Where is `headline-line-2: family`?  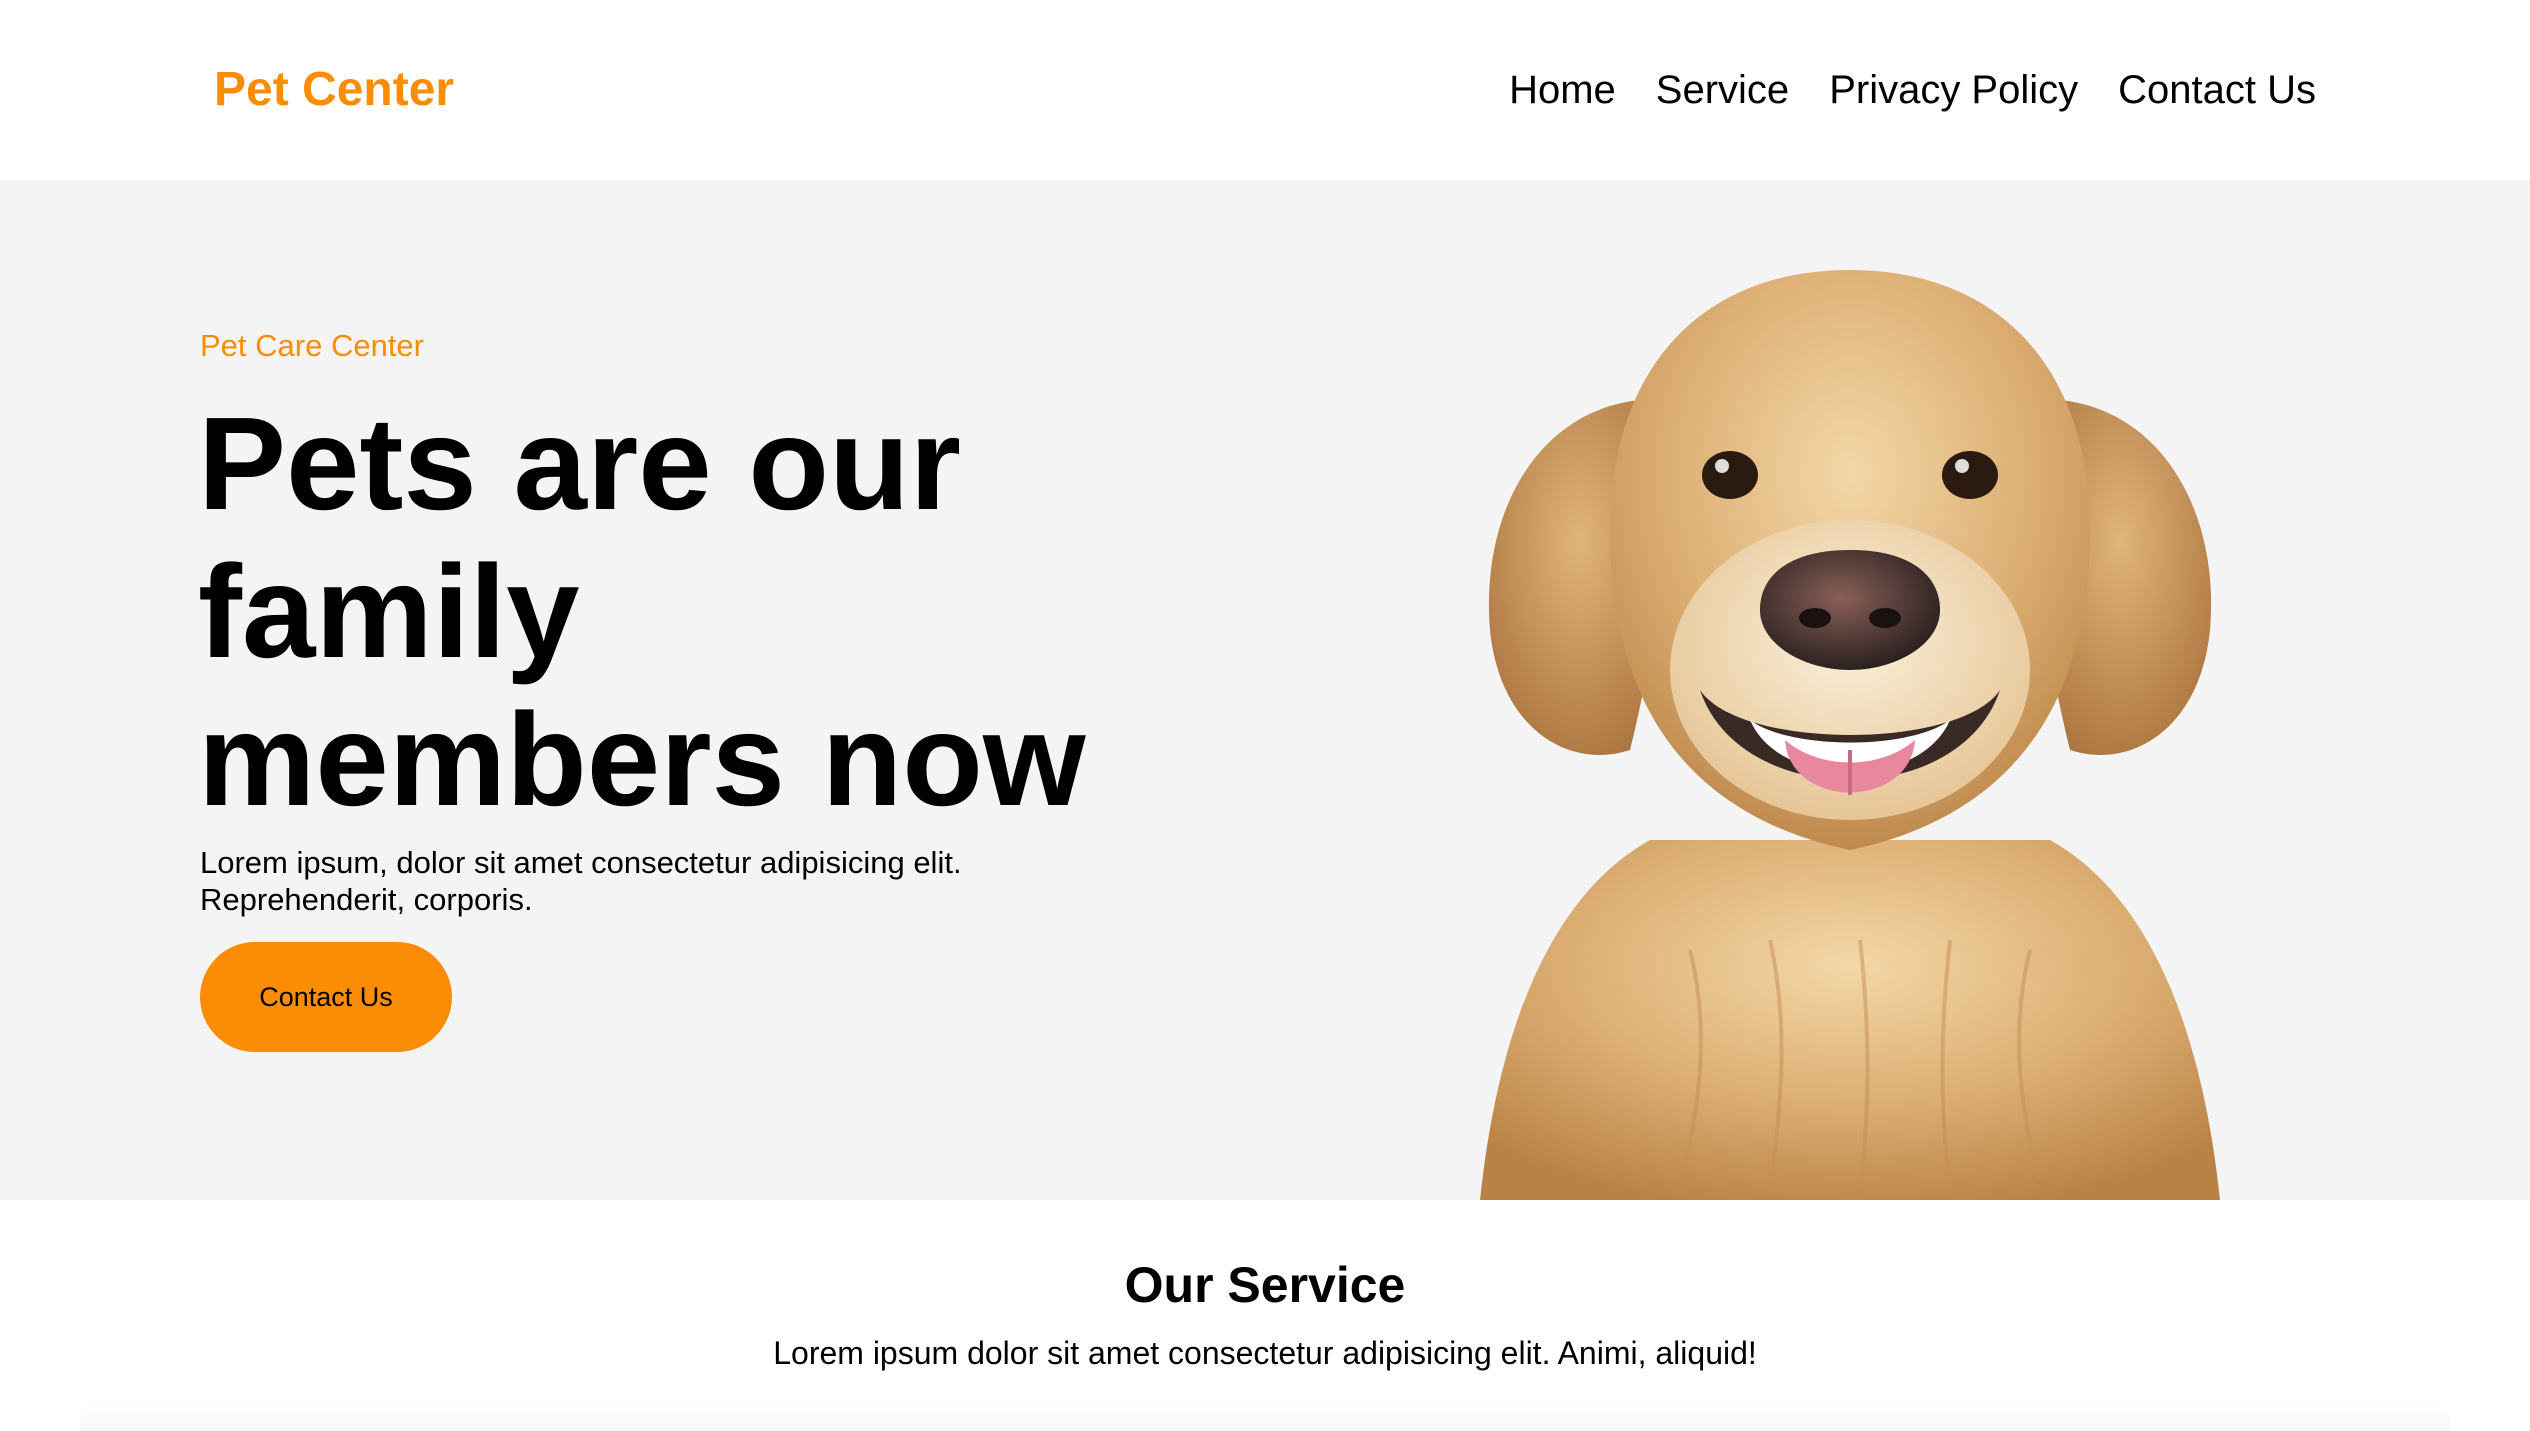 headline-line-2: family is located at coordinates (389, 611).